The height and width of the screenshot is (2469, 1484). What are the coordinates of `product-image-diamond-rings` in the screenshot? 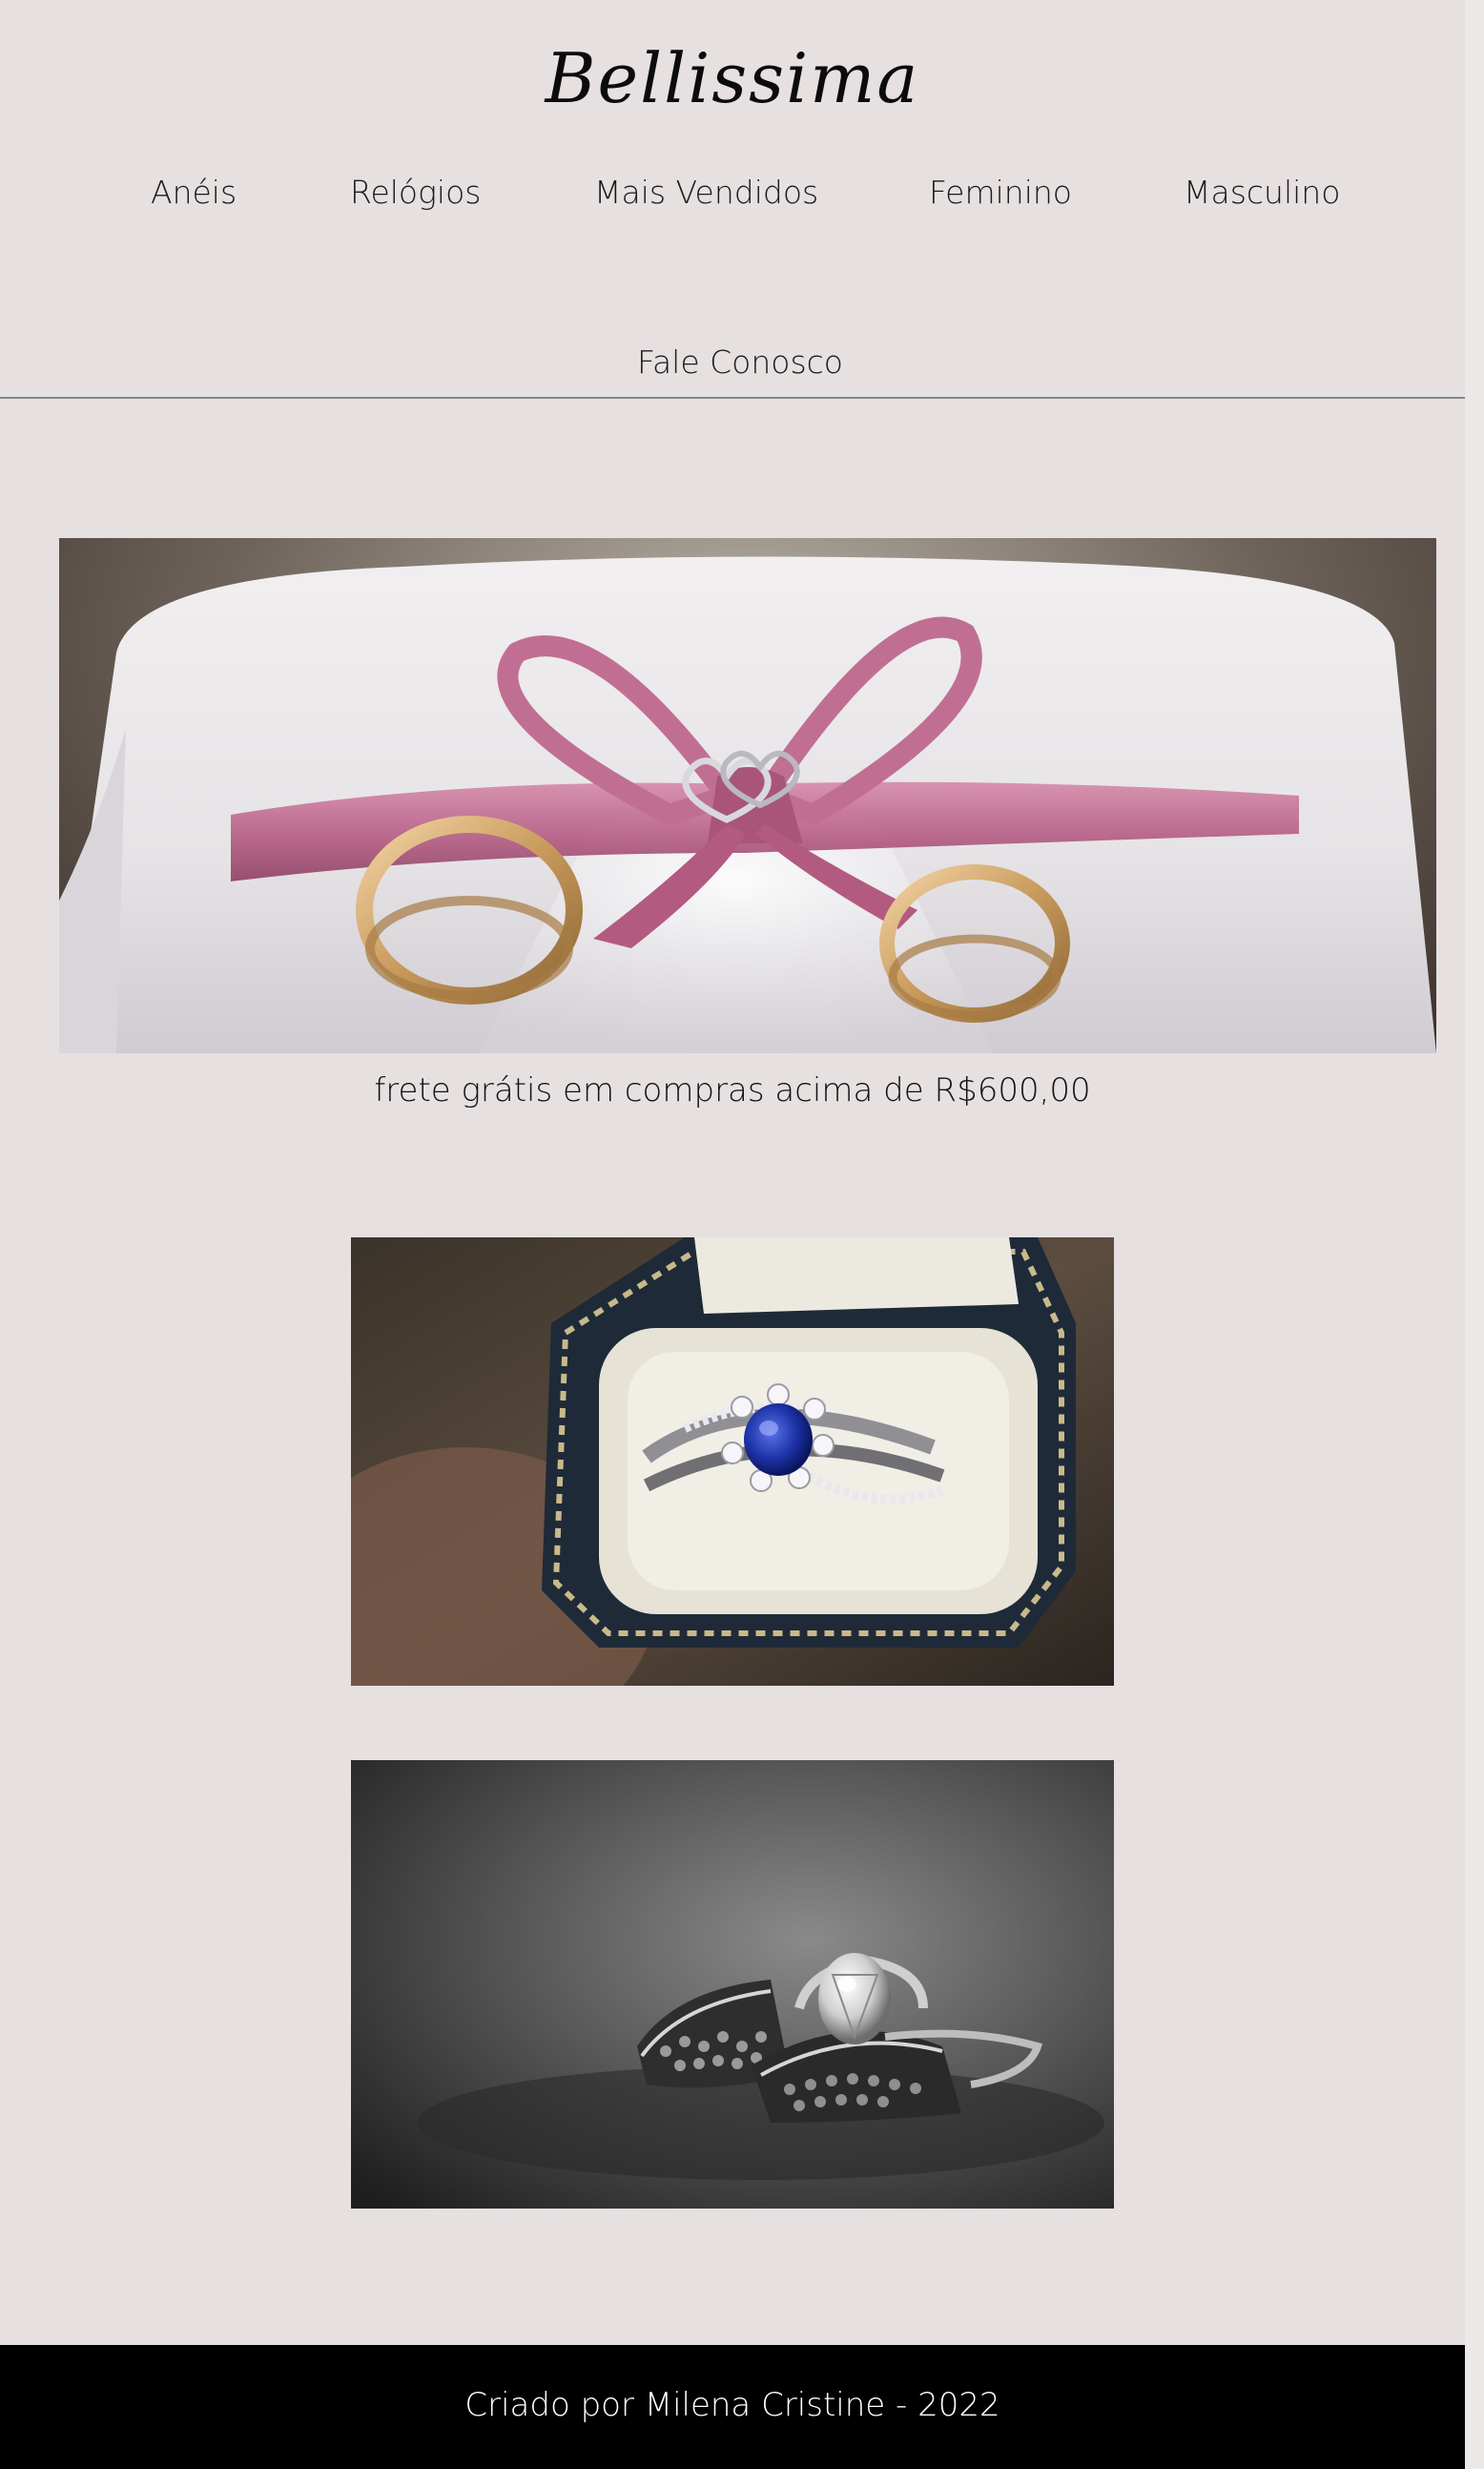 It's located at (732, 1985).